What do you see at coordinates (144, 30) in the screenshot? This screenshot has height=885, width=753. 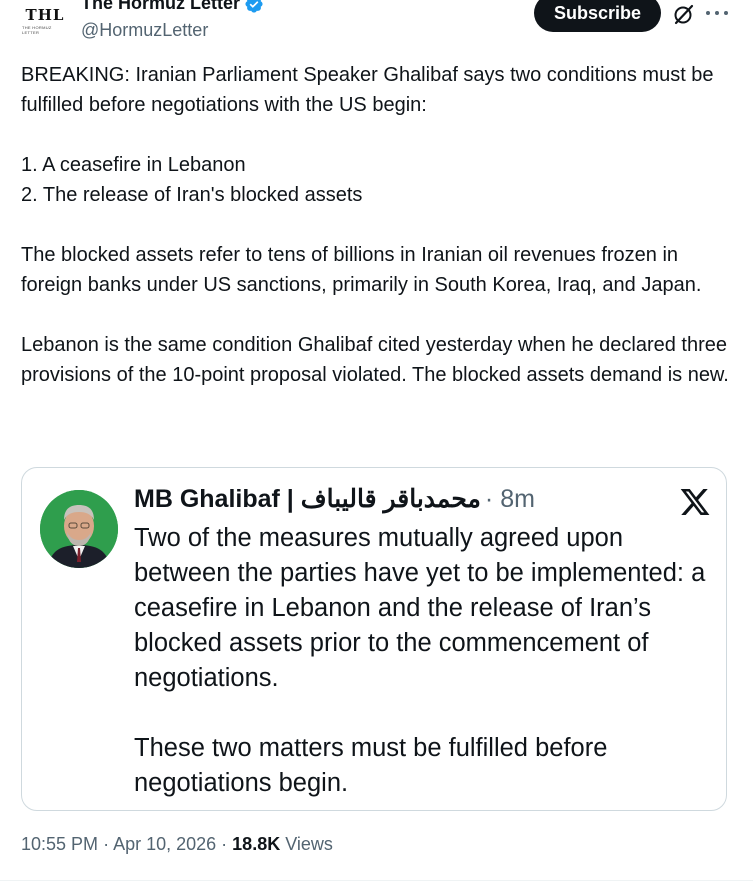 I see `author-handle: @HormuzLetter` at bounding box center [144, 30].